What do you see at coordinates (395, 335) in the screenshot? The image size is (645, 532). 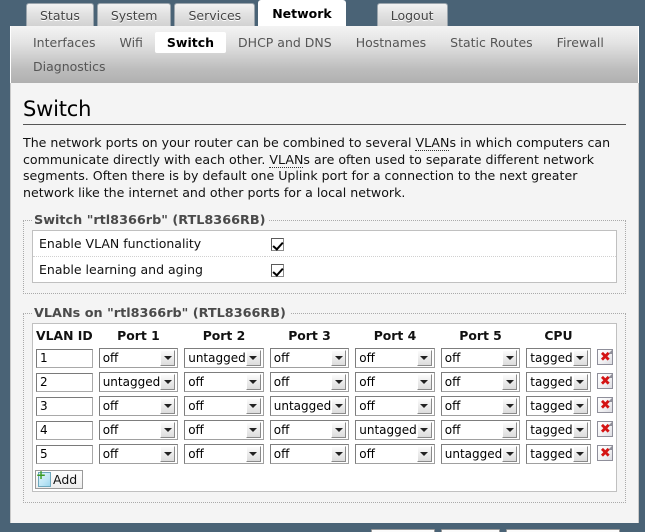 I see `col-header-port-4: Port 4` at bounding box center [395, 335].